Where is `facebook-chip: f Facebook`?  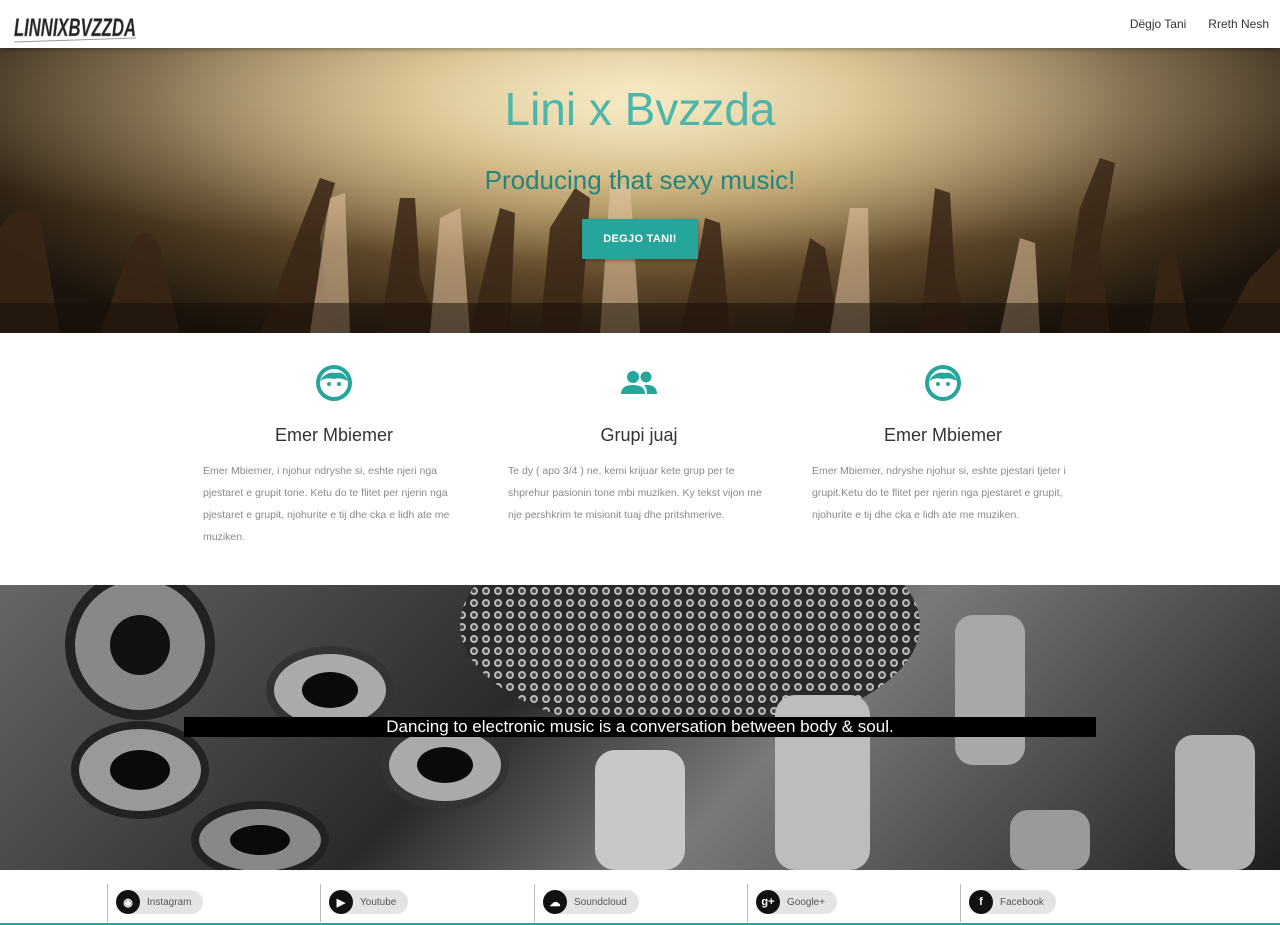
facebook-chip: f Facebook is located at coordinates (1012, 902).